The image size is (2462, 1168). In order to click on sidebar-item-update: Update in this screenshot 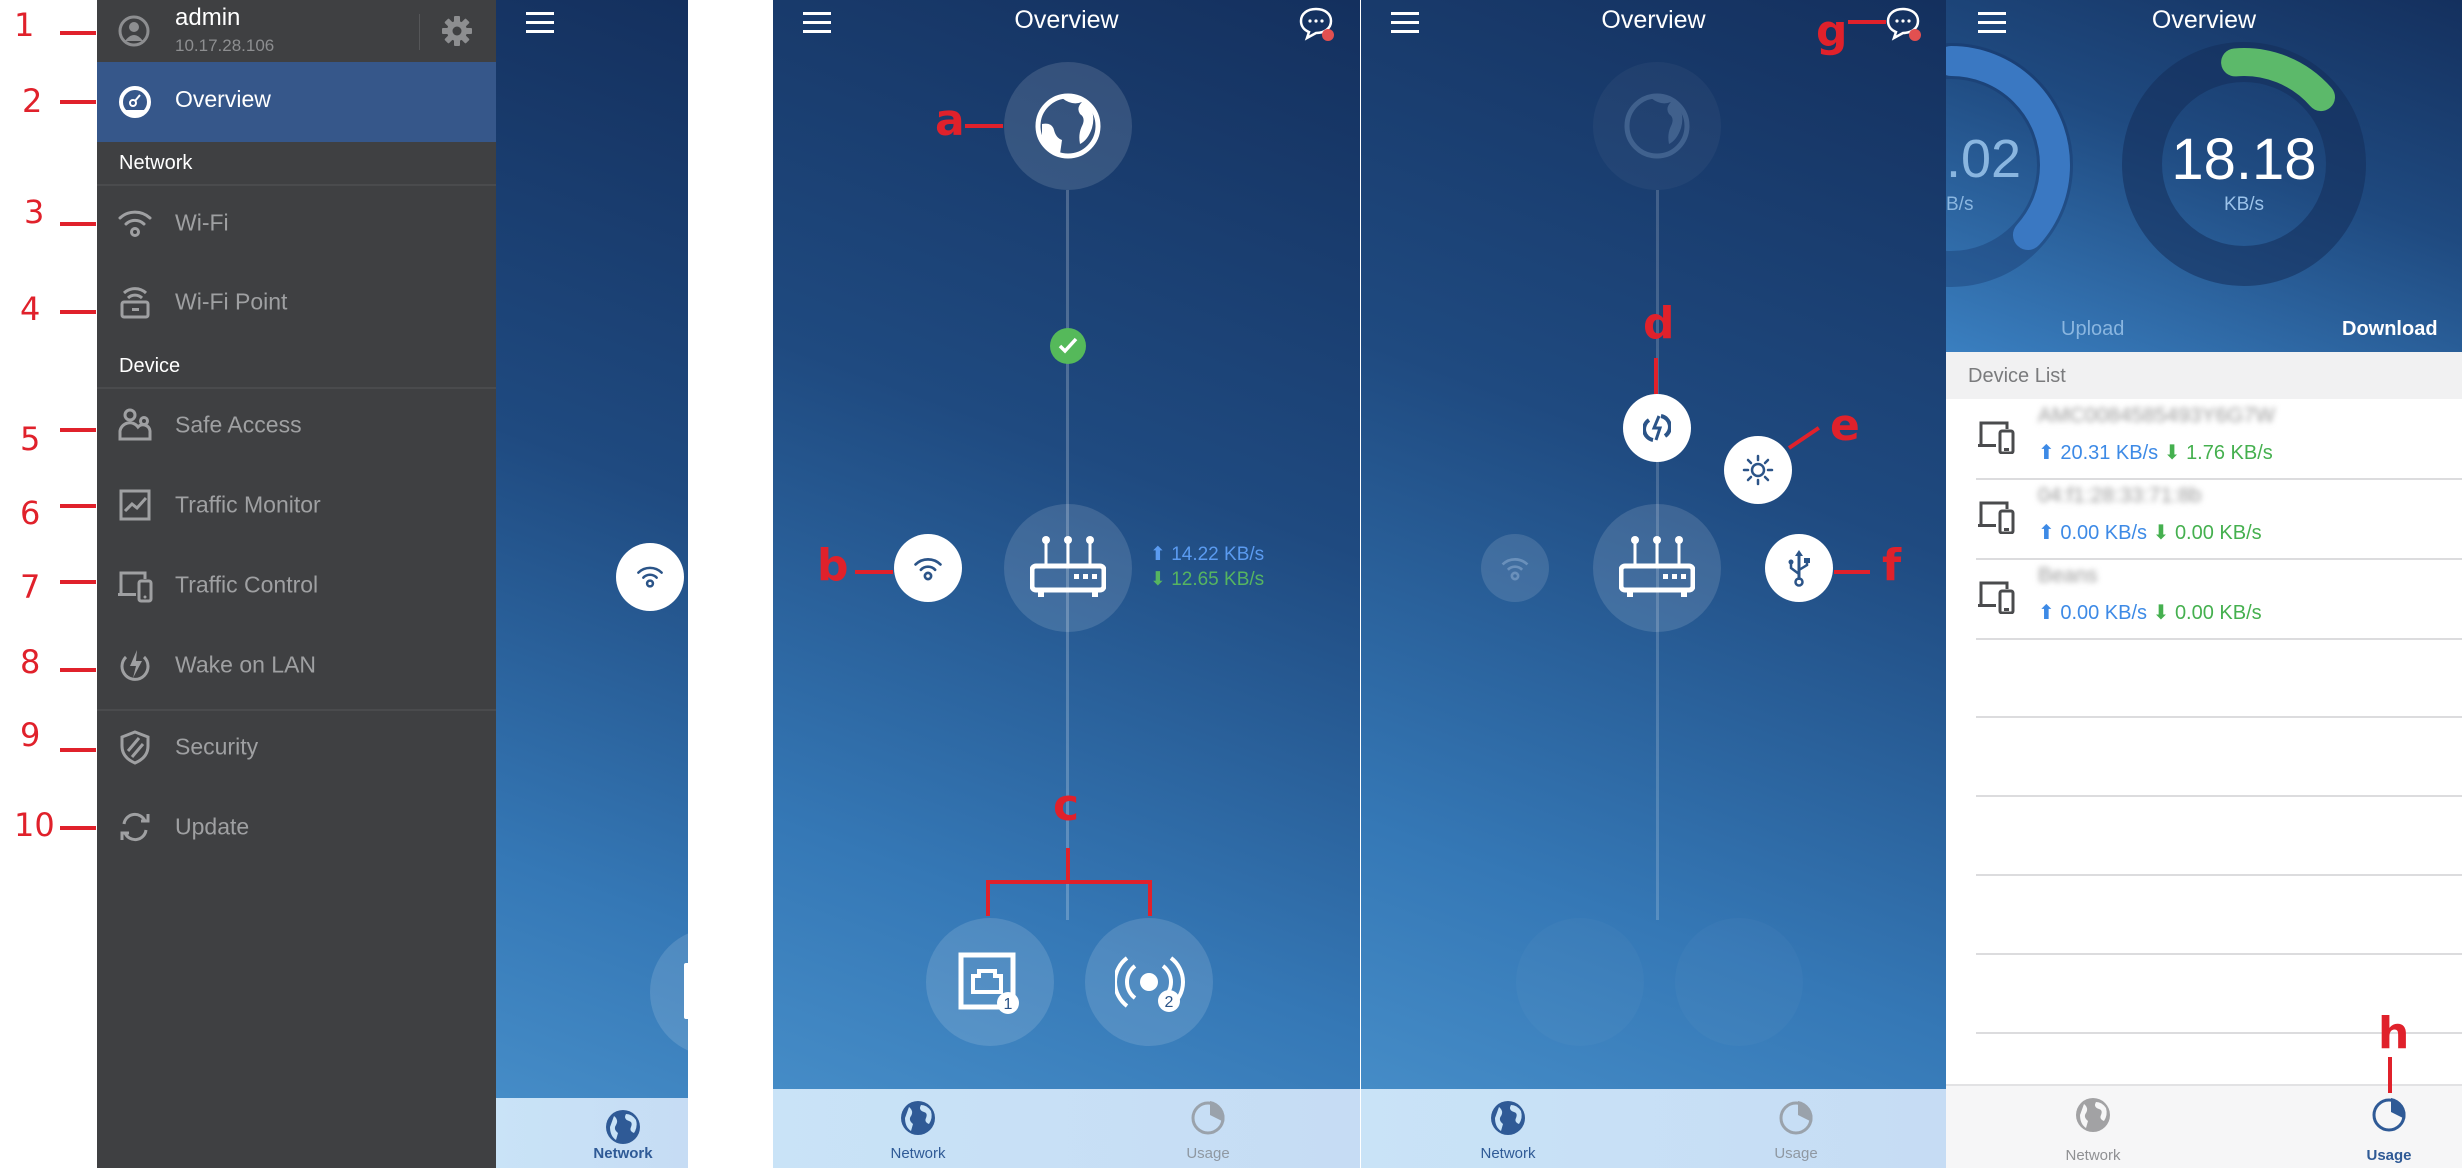, I will do `click(296, 827)`.